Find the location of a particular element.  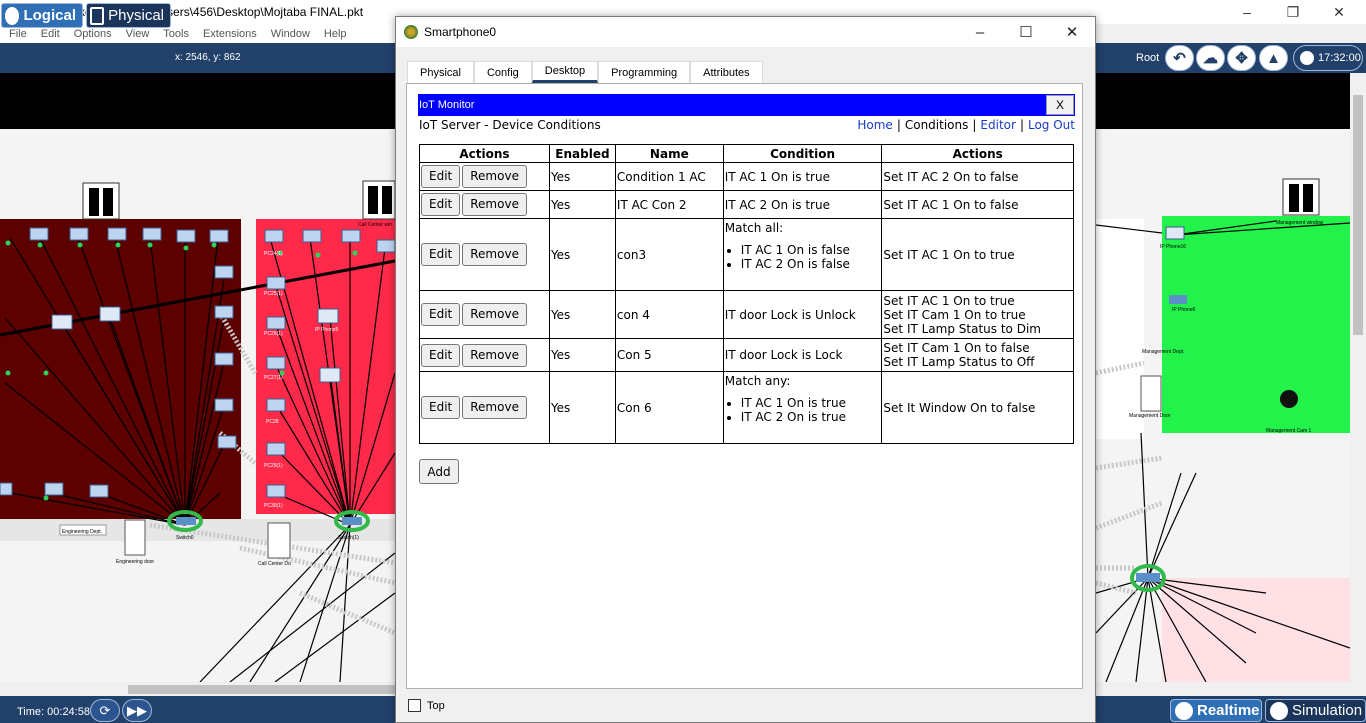

nav-conditions-link: Conditions is located at coordinates (937, 125).